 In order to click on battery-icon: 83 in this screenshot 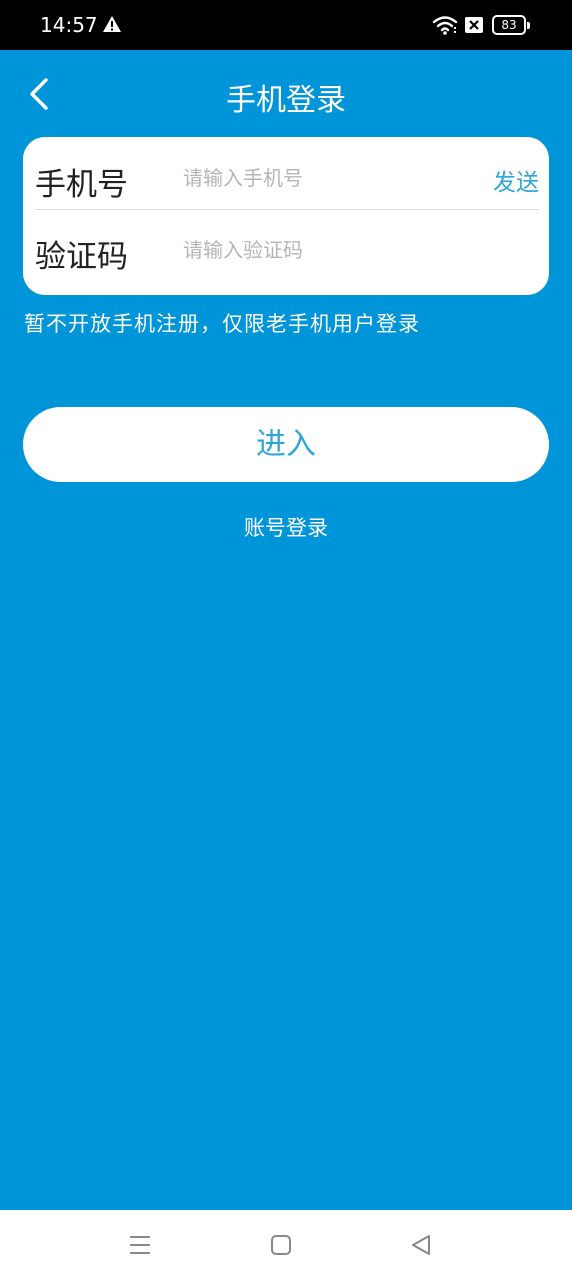, I will do `click(511, 25)`.